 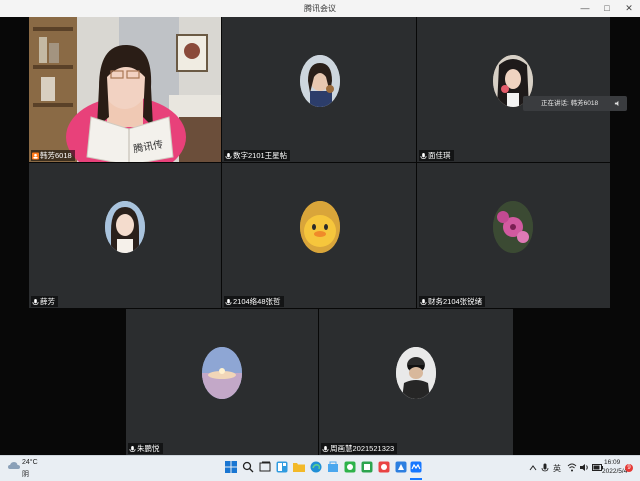 I want to click on ime-indicator: 英, so click(x=557, y=468).